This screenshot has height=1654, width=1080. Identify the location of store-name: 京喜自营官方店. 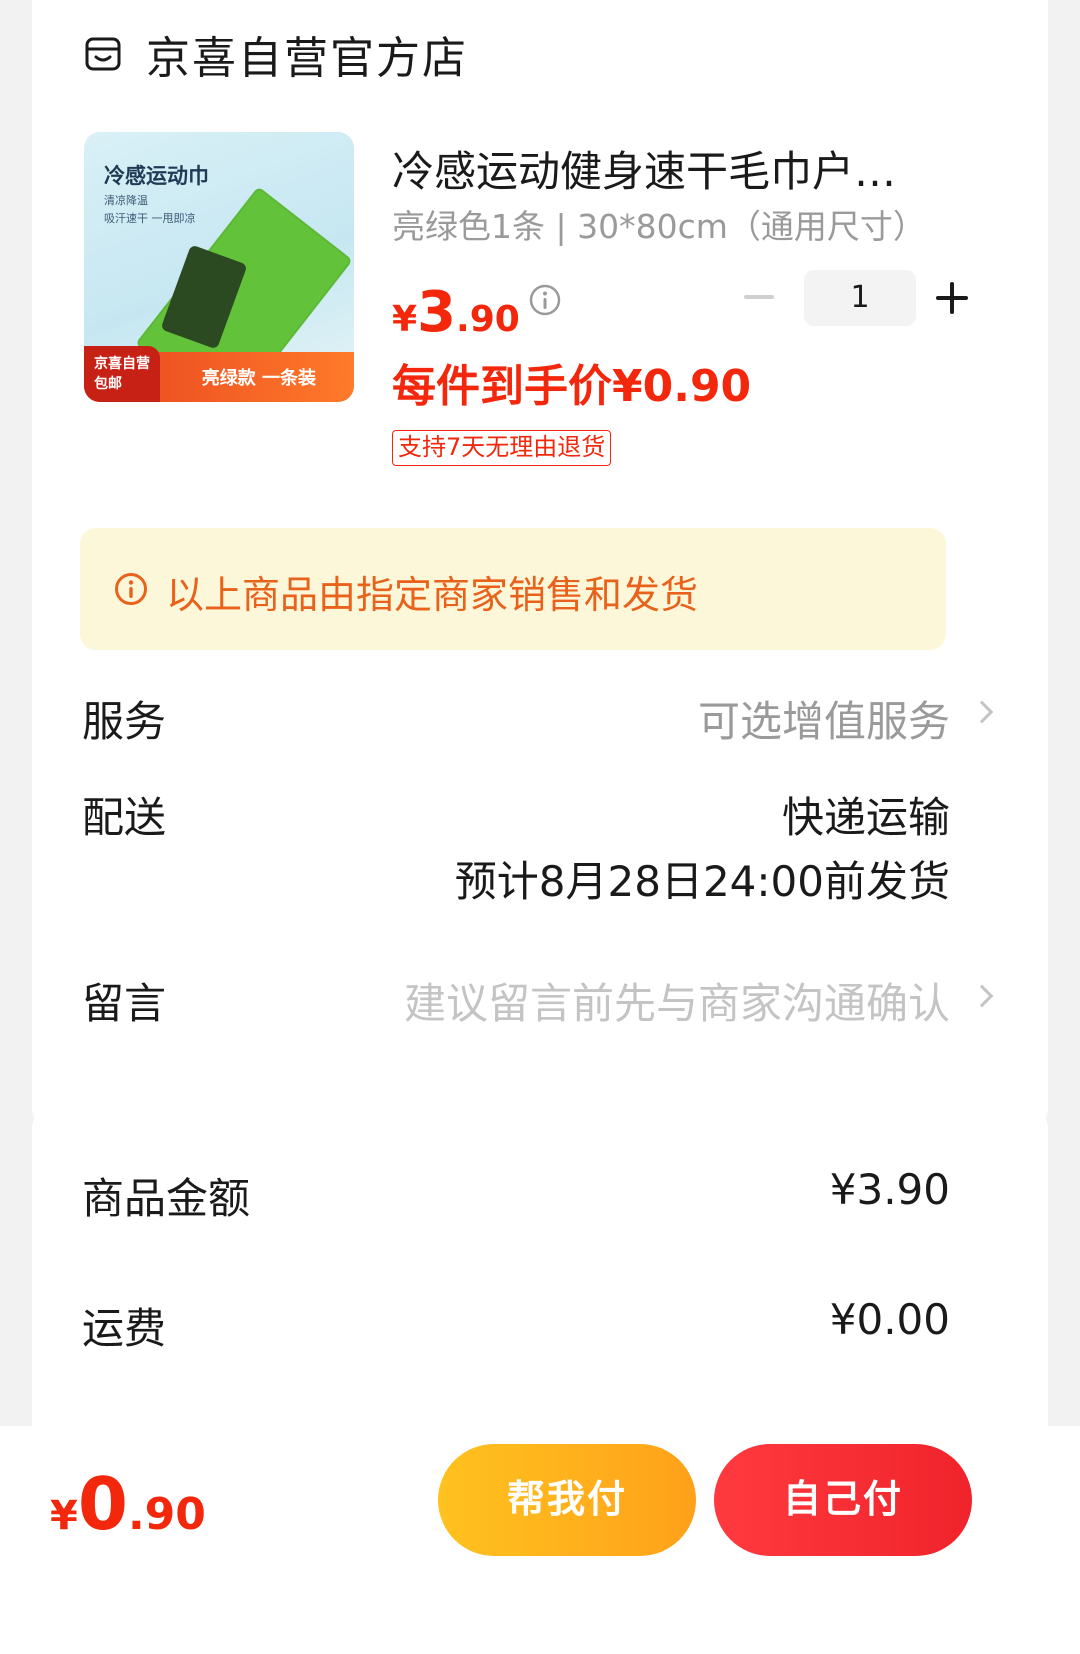
(307, 58).